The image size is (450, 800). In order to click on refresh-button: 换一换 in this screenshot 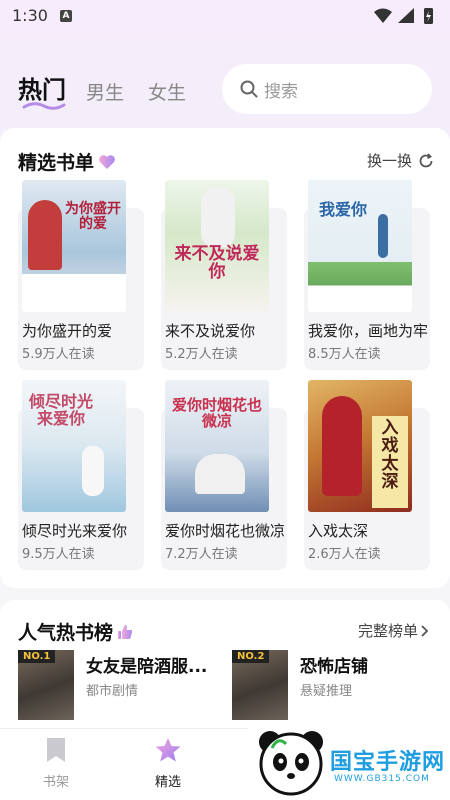, I will do `click(400, 160)`.